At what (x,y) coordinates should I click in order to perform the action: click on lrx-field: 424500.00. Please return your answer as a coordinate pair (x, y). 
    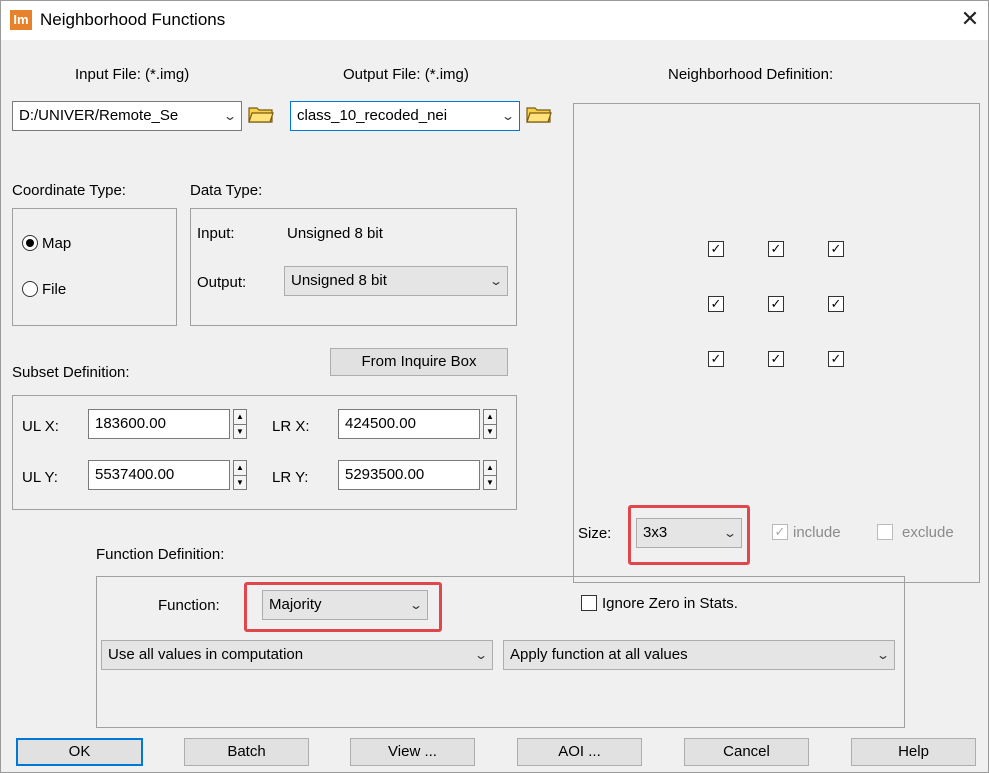
    Looking at the image, I should click on (409, 424).